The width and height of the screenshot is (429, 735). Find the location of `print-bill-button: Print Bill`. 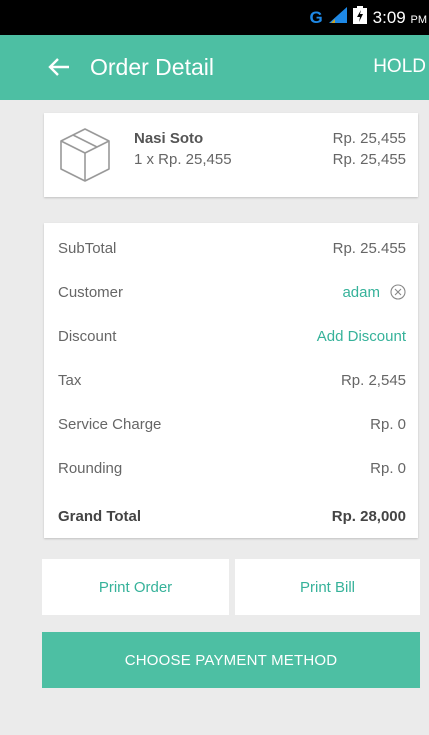

print-bill-button: Print Bill is located at coordinates (327, 587).